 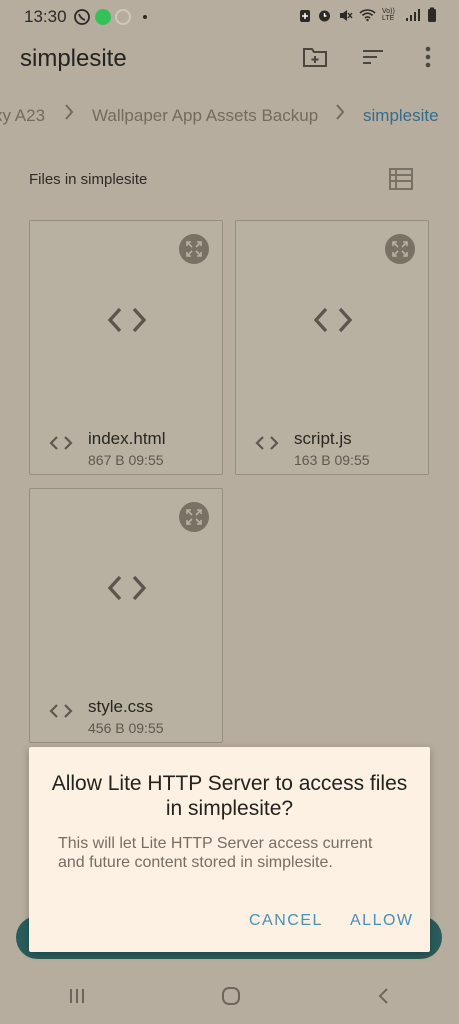 I want to click on back-icon, so click(x=384, y=996).